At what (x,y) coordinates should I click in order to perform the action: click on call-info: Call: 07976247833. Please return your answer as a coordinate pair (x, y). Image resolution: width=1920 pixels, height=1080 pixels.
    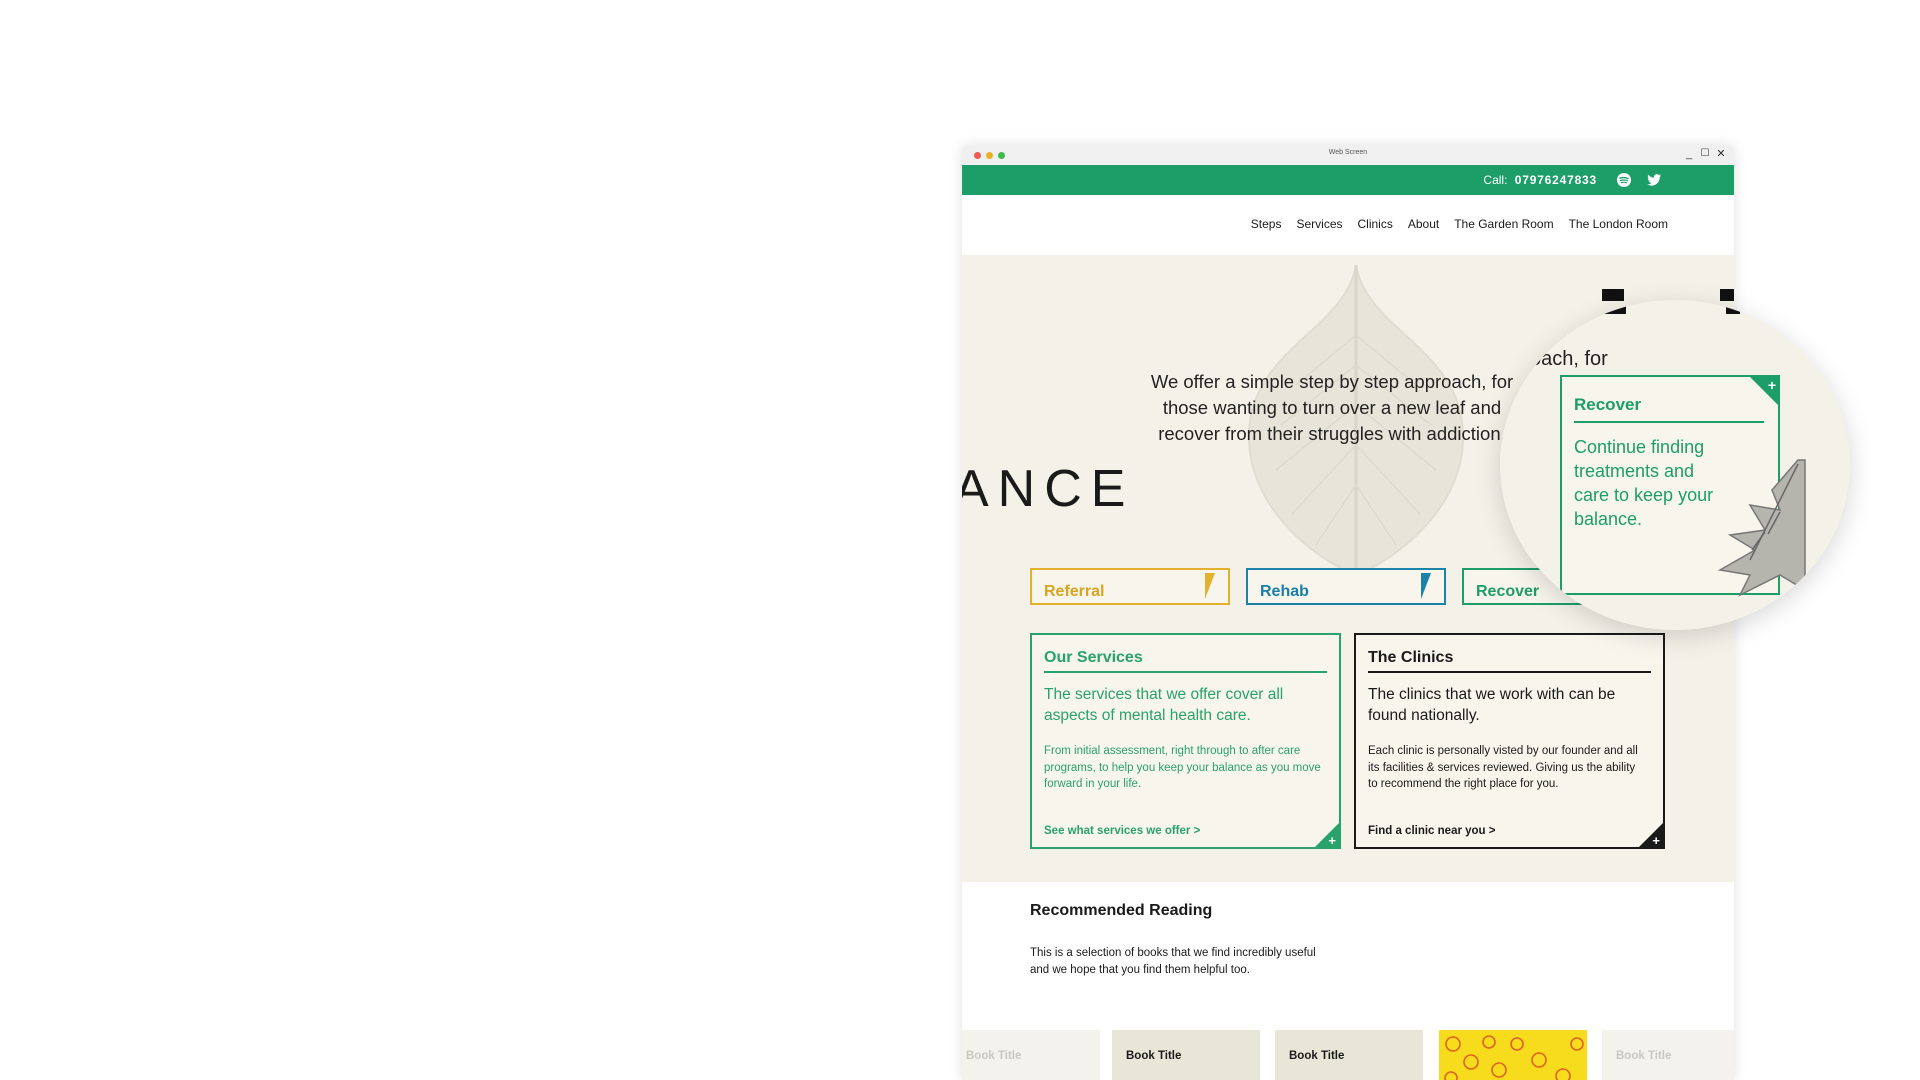
    Looking at the image, I should click on (1540, 180).